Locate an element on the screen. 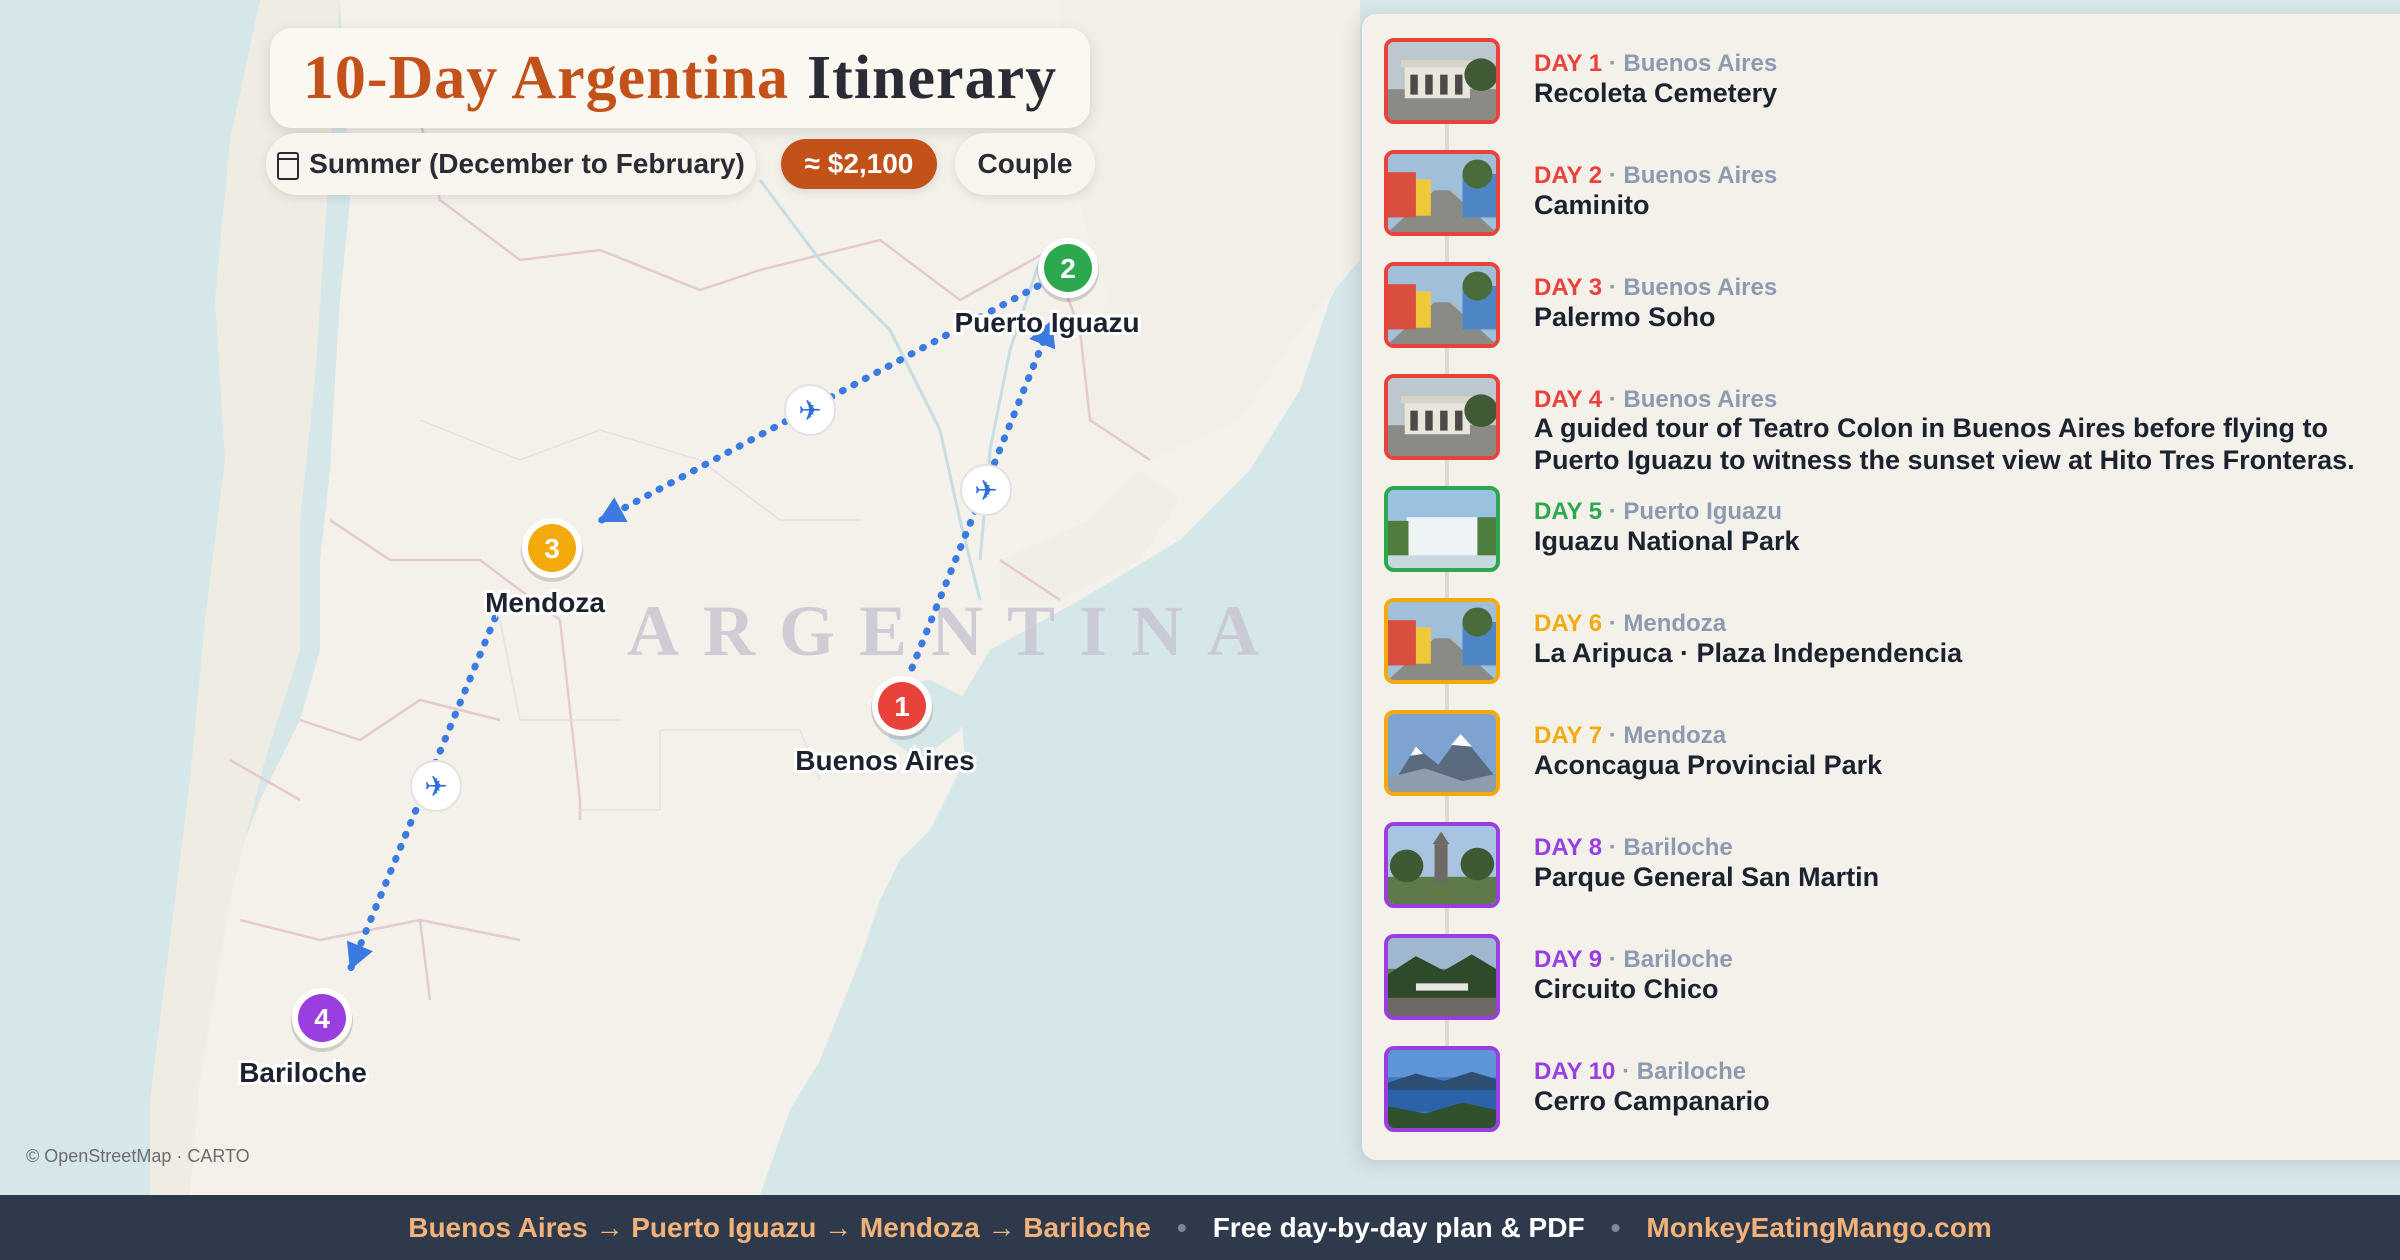 The height and width of the screenshot is (1260, 2400). country-label: ARGENTINA is located at coordinates (955, 631).